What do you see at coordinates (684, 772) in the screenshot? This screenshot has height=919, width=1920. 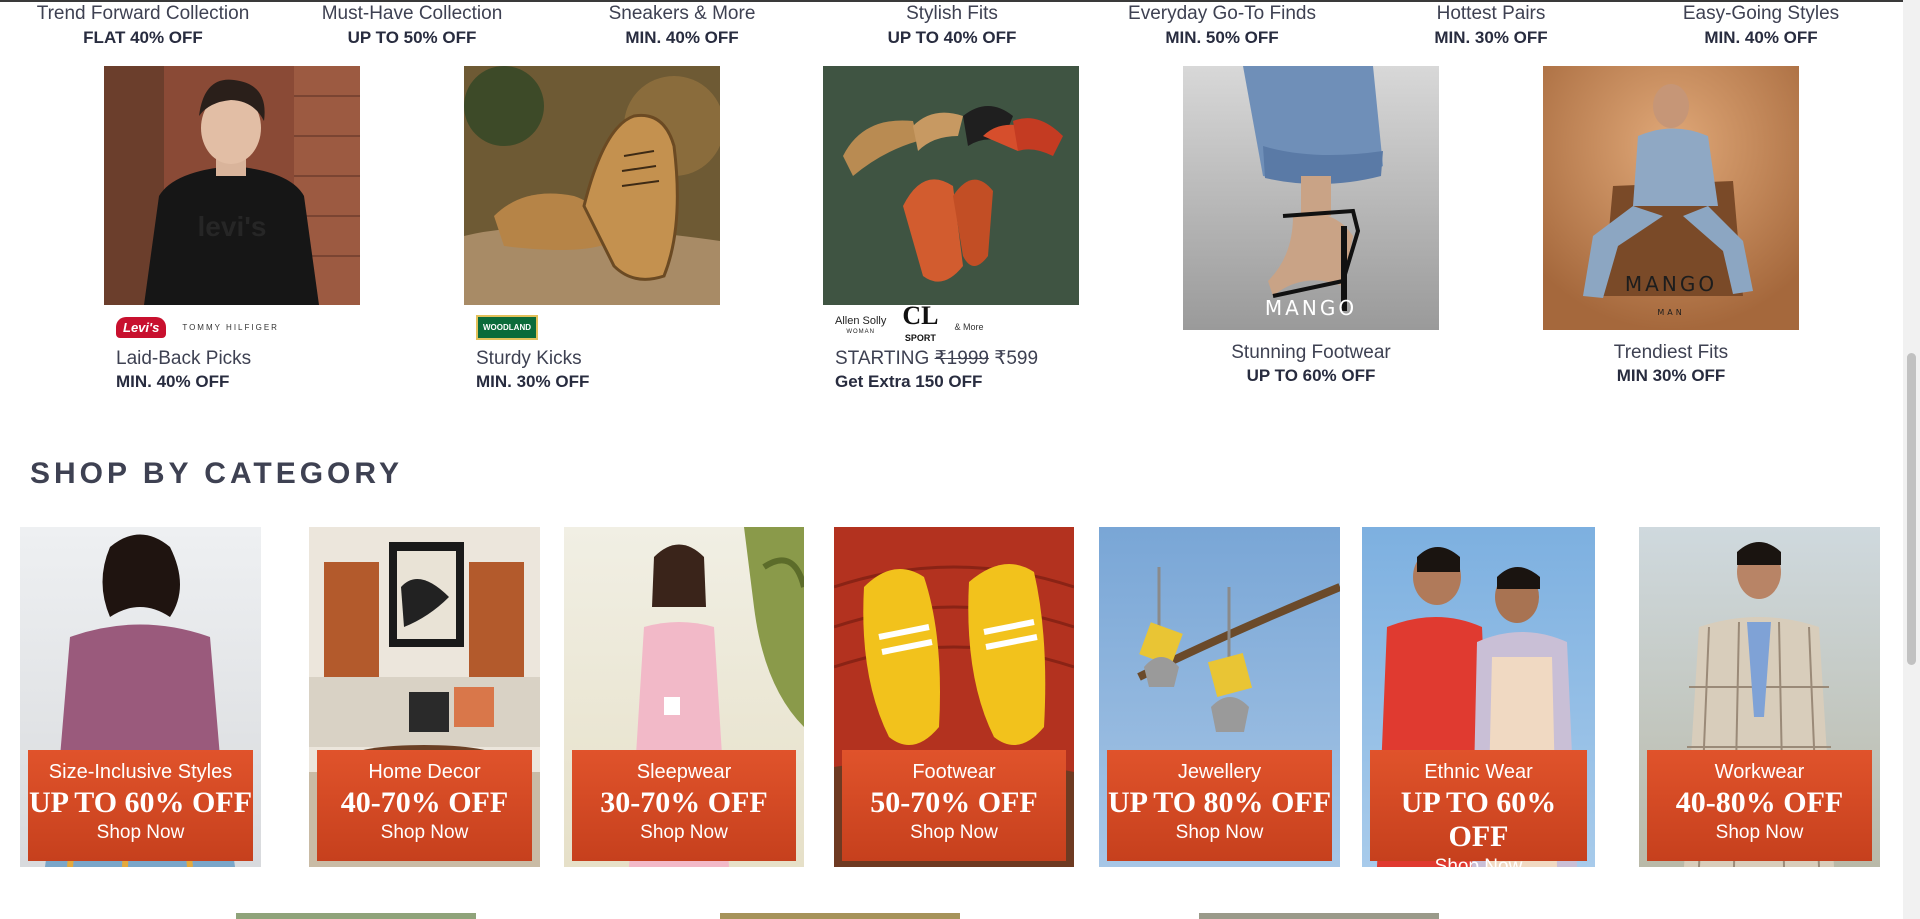 I see `category-title: Sleepwear` at bounding box center [684, 772].